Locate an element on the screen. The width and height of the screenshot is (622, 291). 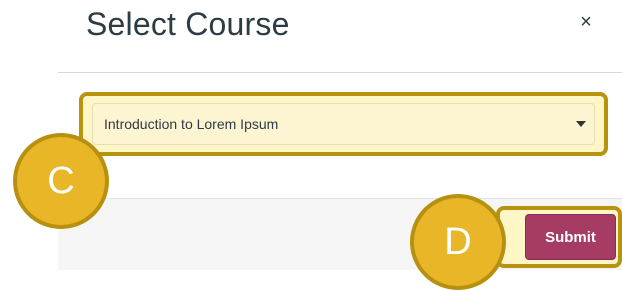
modal-title: Select Course is located at coordinates (188, 24).